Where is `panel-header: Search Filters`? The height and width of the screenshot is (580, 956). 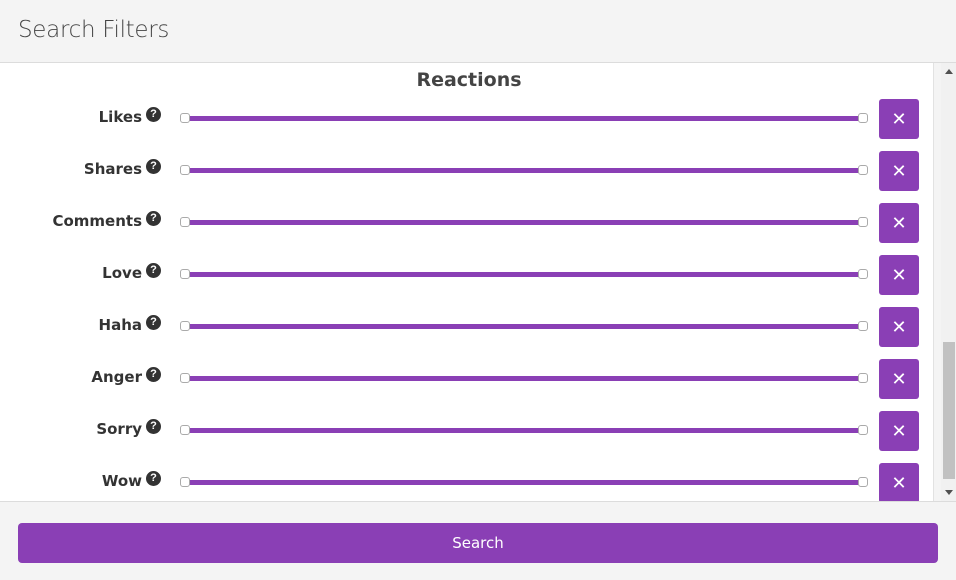
panel-header: Search Filters is located at coordinates (478, 31).